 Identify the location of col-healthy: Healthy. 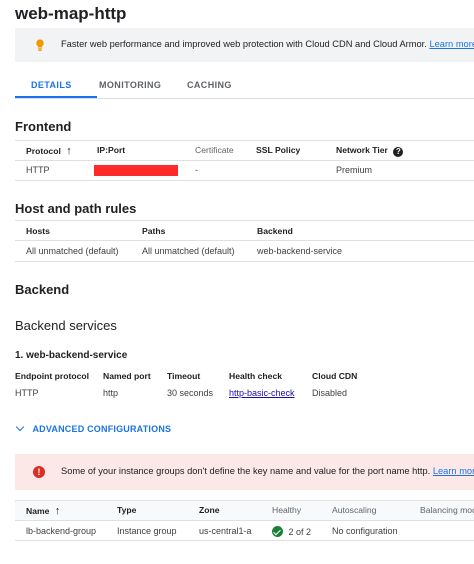
(287, 510).